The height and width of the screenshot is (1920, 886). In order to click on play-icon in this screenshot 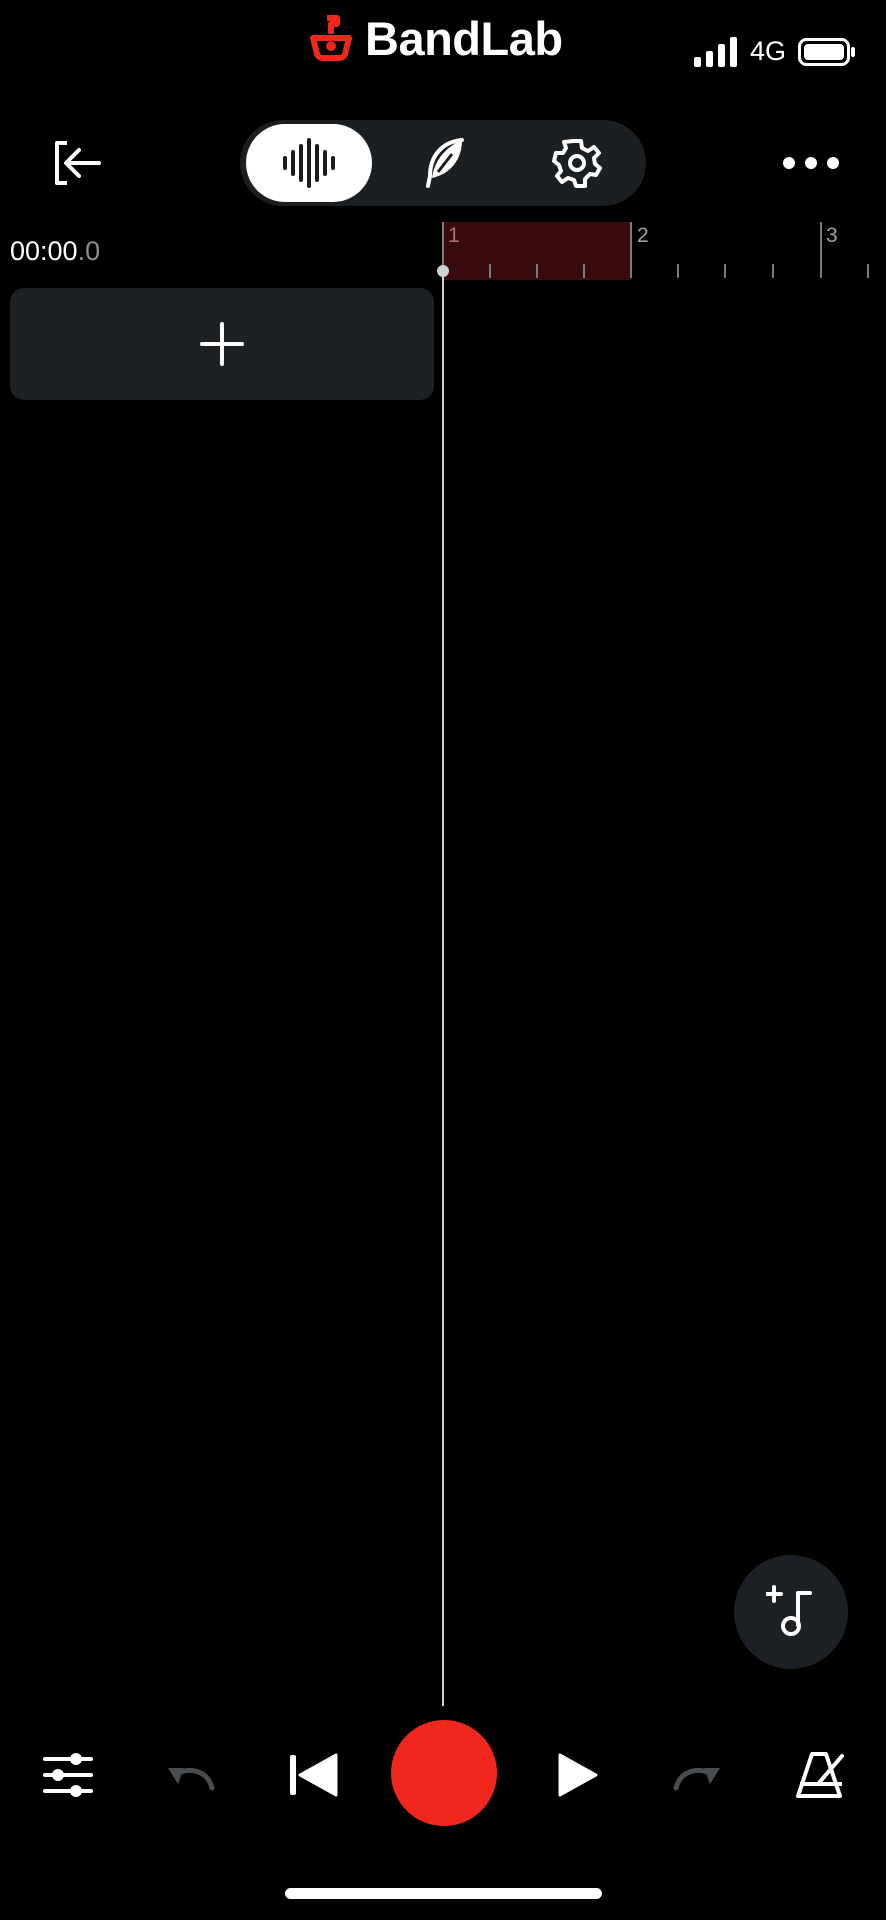, I will do `click(578, 1775)`.